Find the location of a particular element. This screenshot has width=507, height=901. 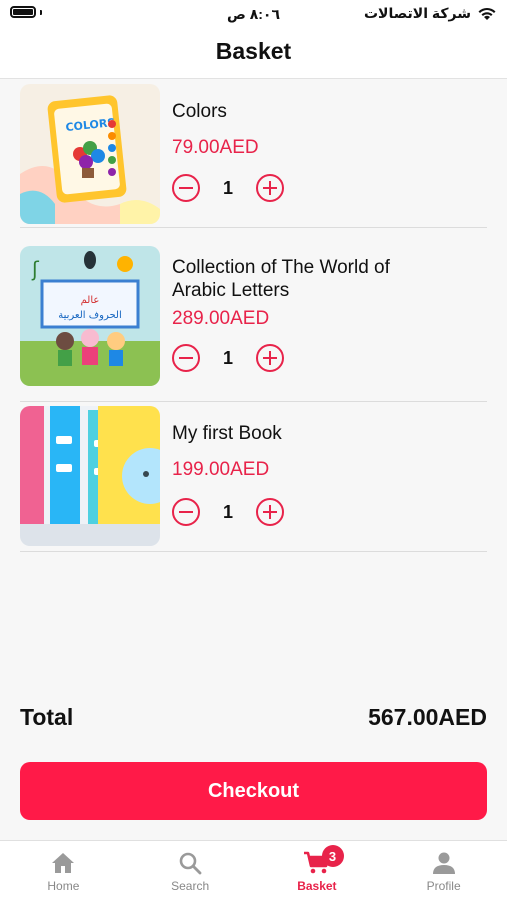

total-label: Total is located at coordinates (47, 717).